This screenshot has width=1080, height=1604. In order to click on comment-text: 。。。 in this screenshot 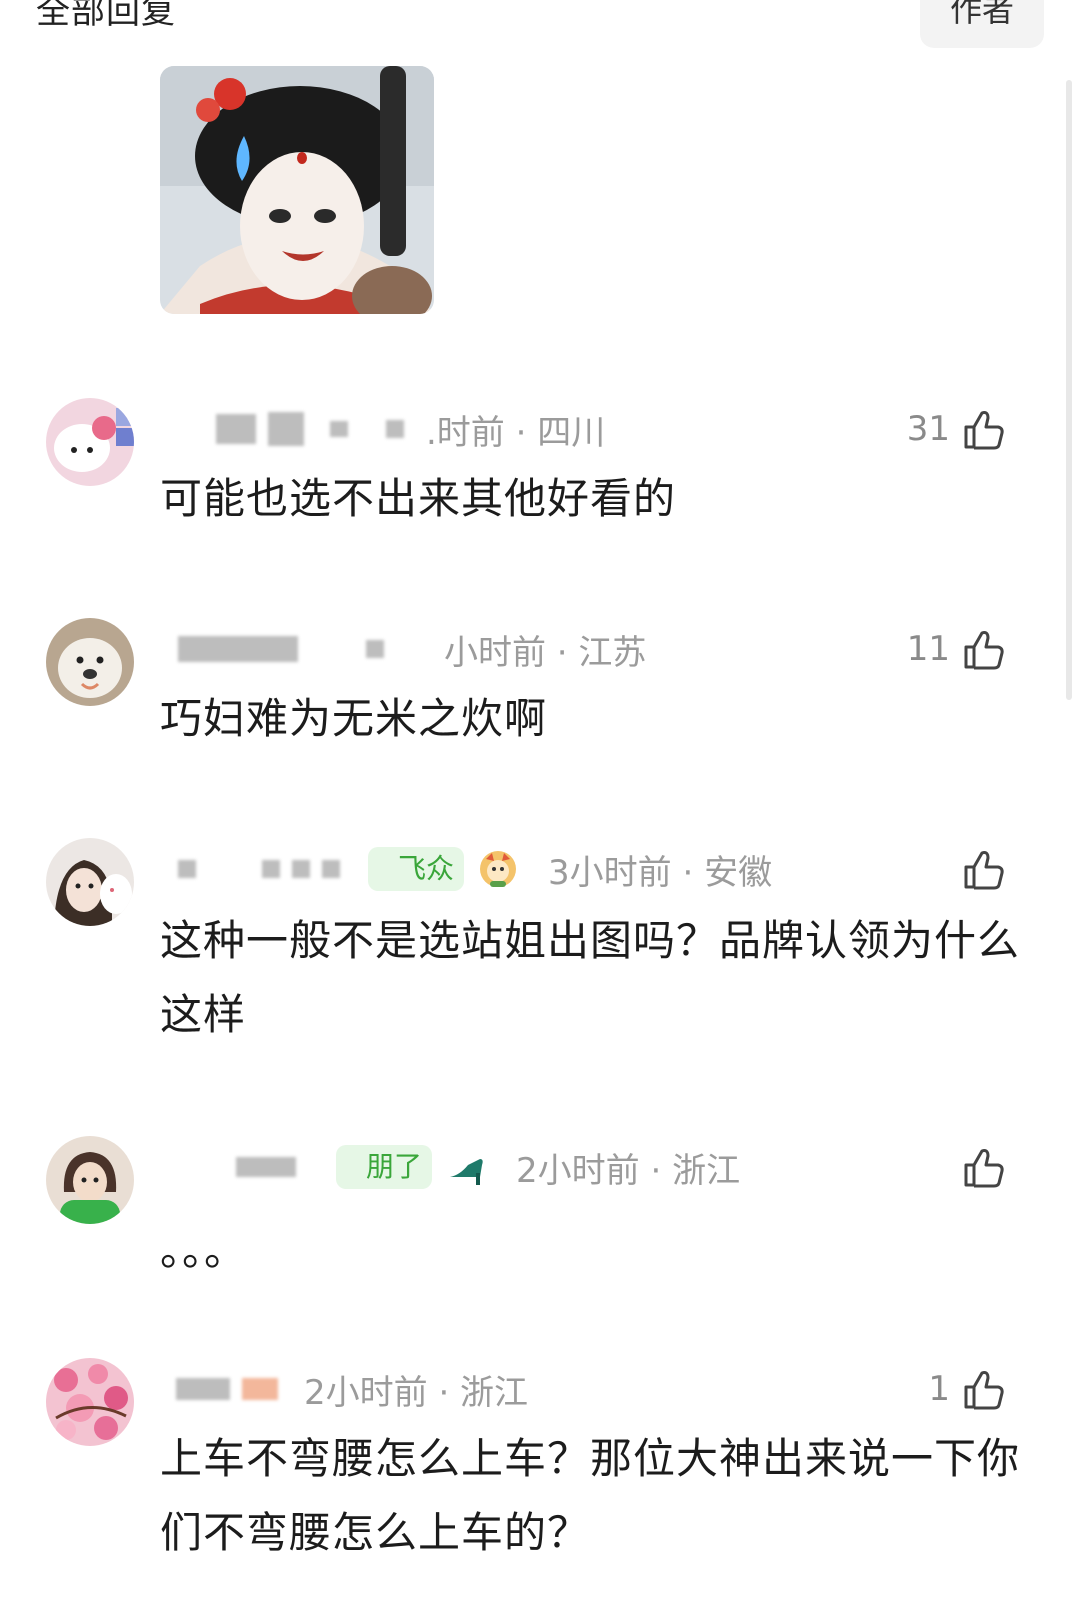, I will do `click(204, 1250)`.